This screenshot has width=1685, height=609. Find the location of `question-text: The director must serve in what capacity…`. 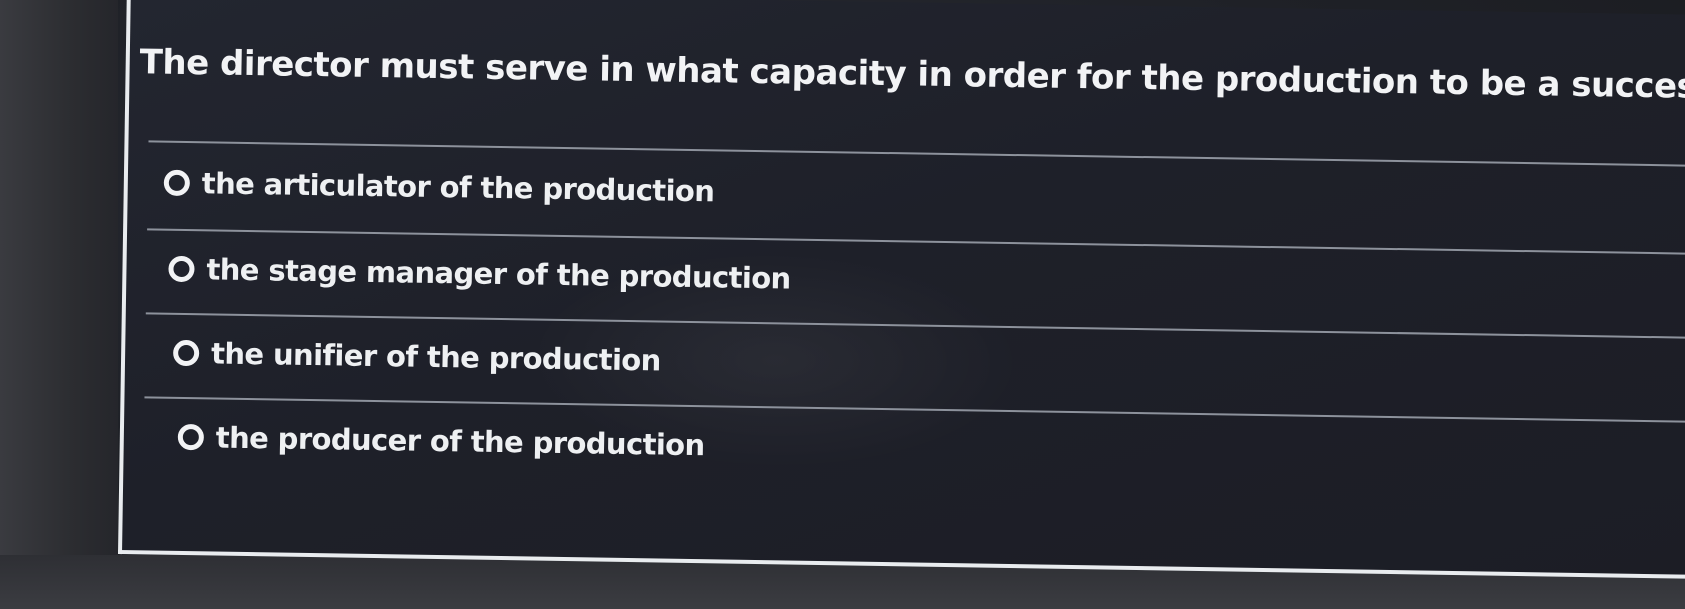

question-text: The director must serve in what capacity… is located at coordinates (912, 75).